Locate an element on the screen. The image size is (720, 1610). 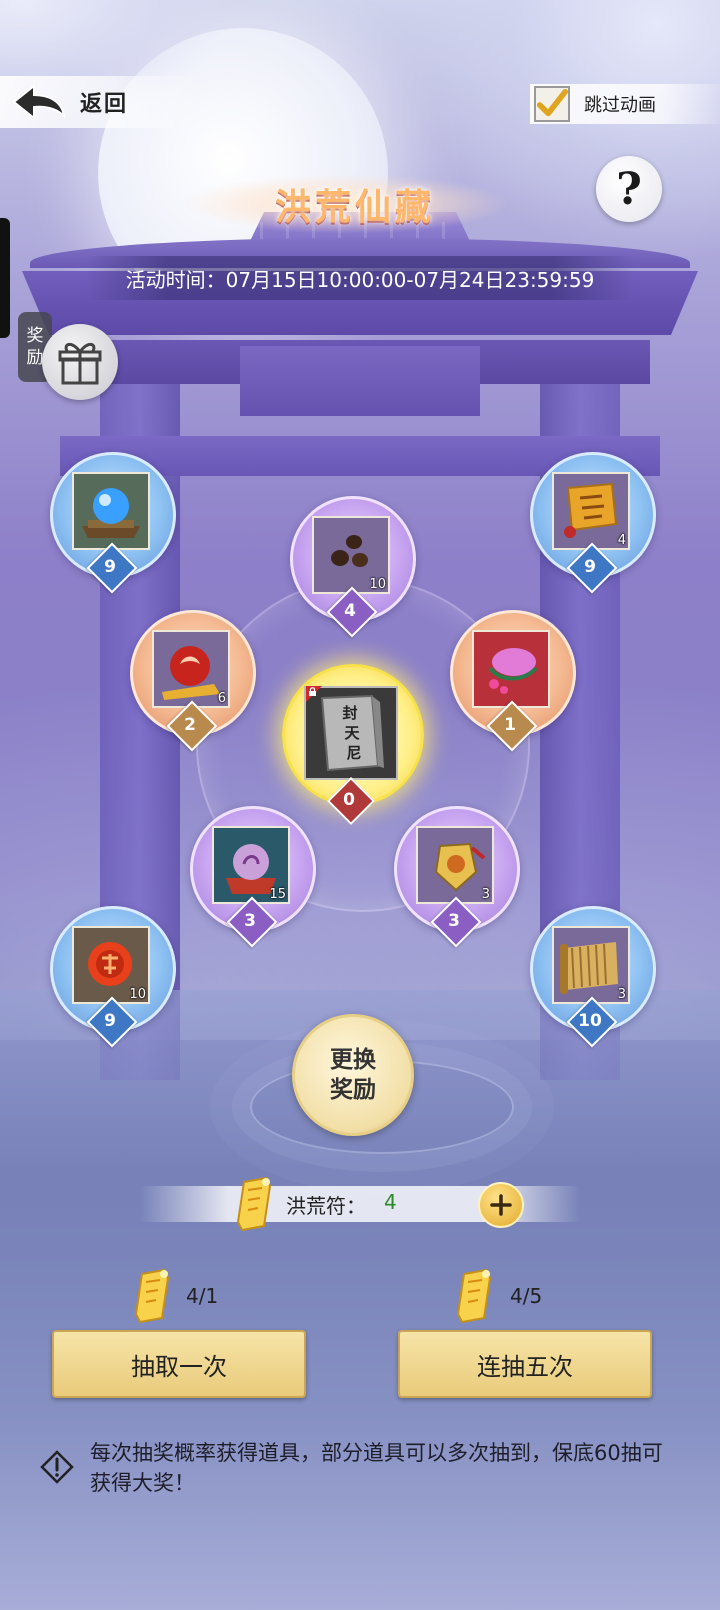
back-button: 返回 is located at coordinates (100, 102).